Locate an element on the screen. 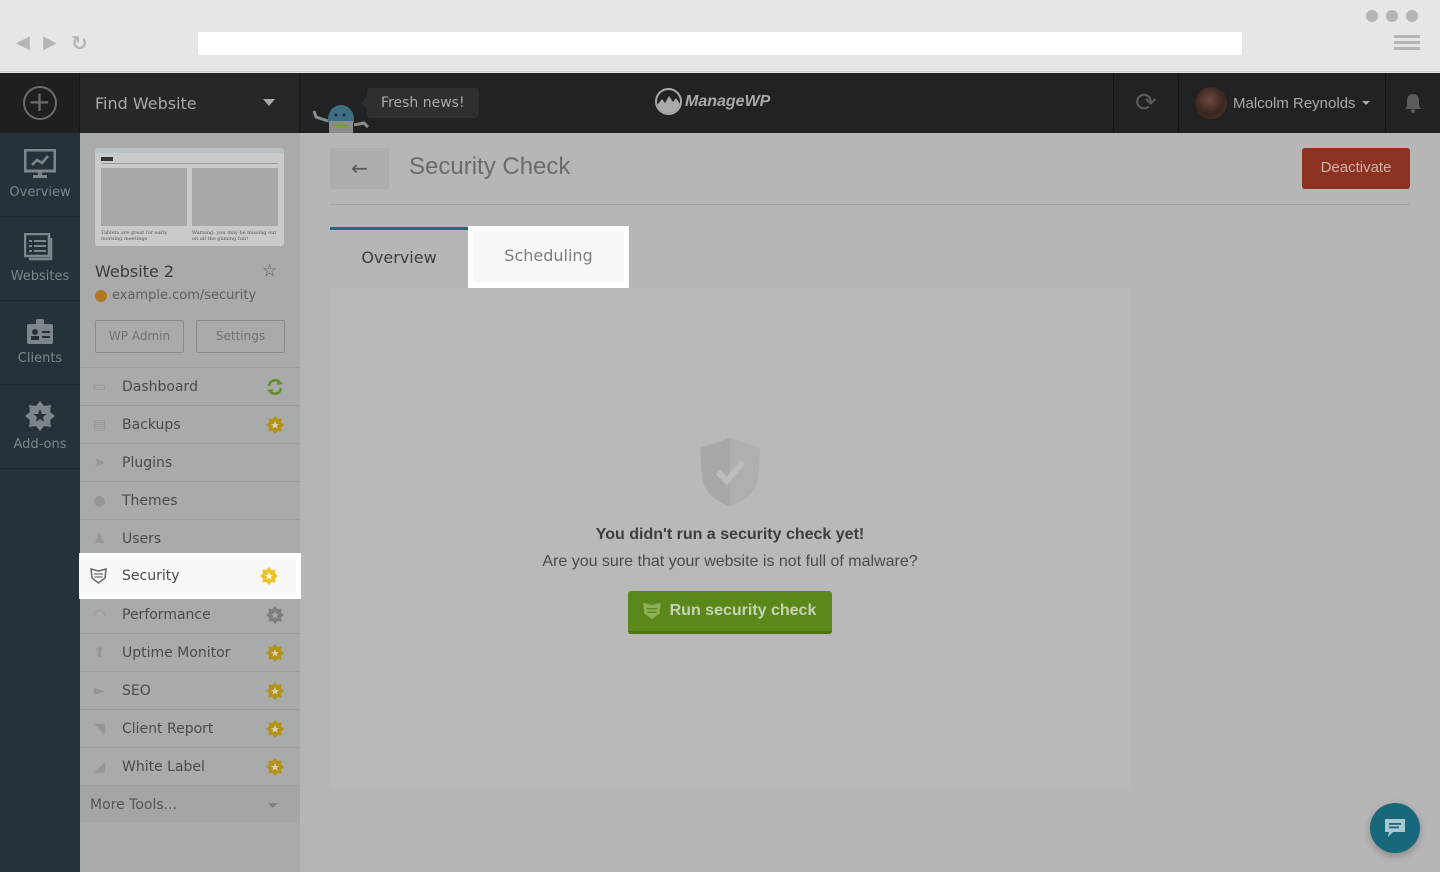 The width and height of the screenshot is (1440, 872). leftnav-item-addons: Add-ons is located at coordinates (40, 427).